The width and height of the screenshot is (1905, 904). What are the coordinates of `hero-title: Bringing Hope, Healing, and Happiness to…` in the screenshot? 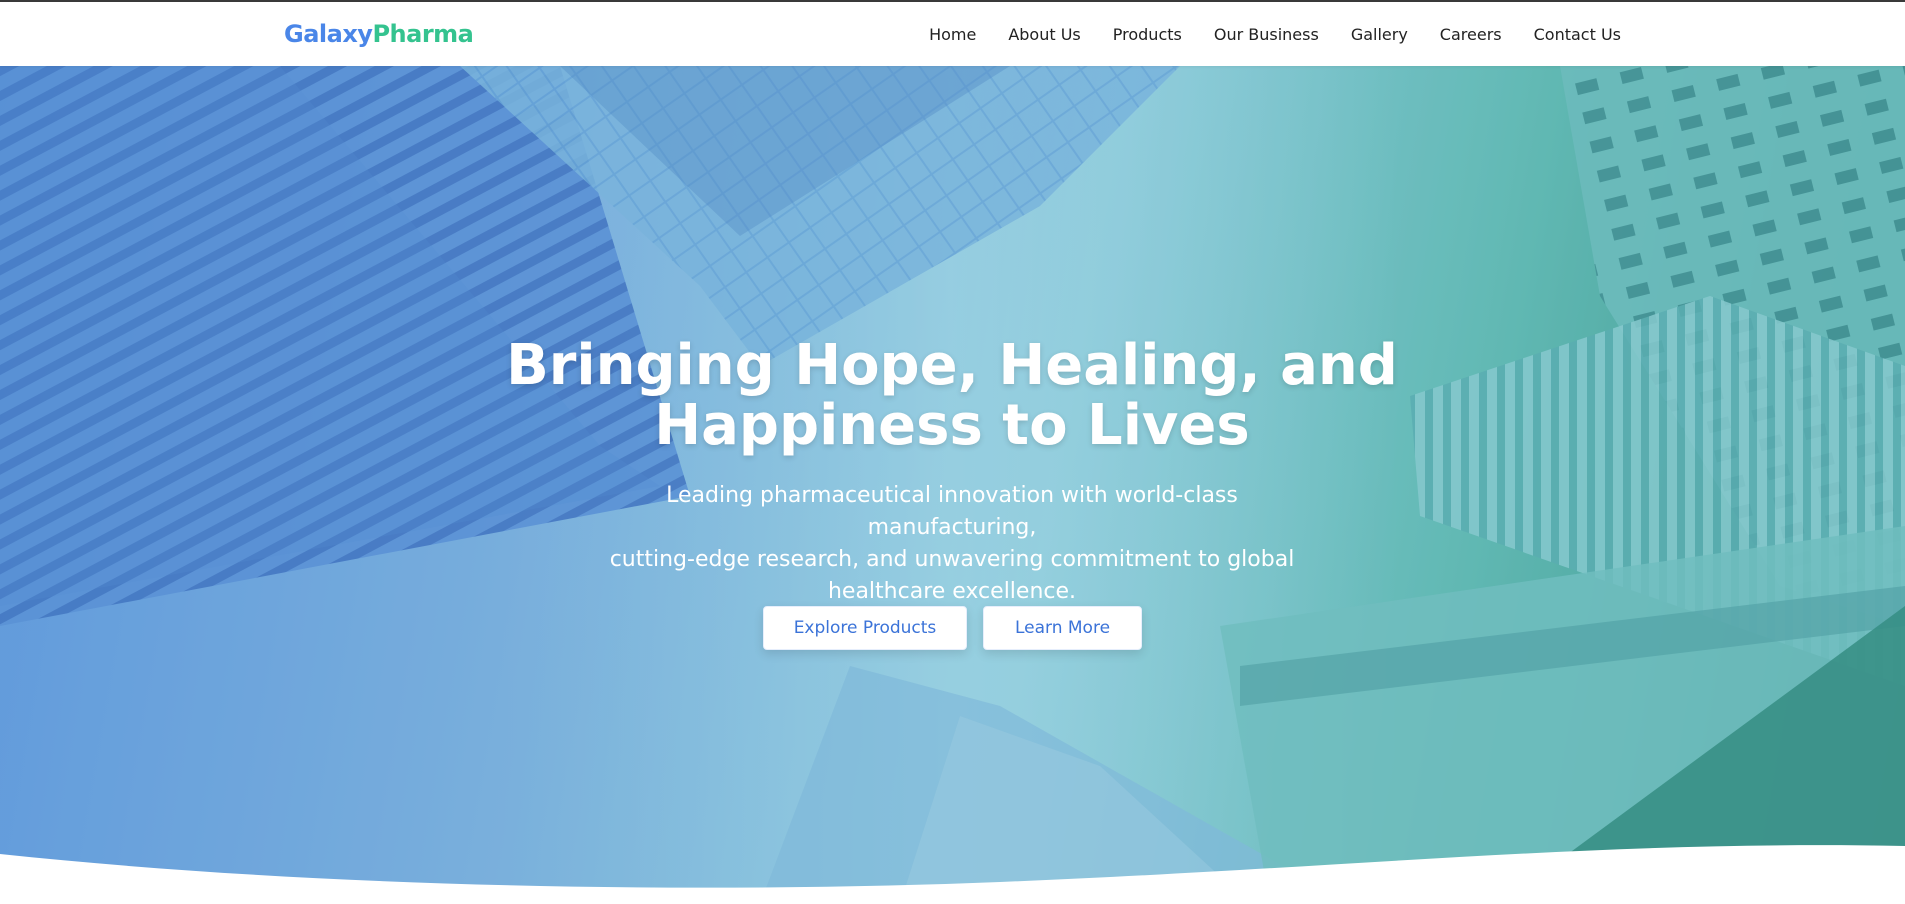 It's located at (952, 396).